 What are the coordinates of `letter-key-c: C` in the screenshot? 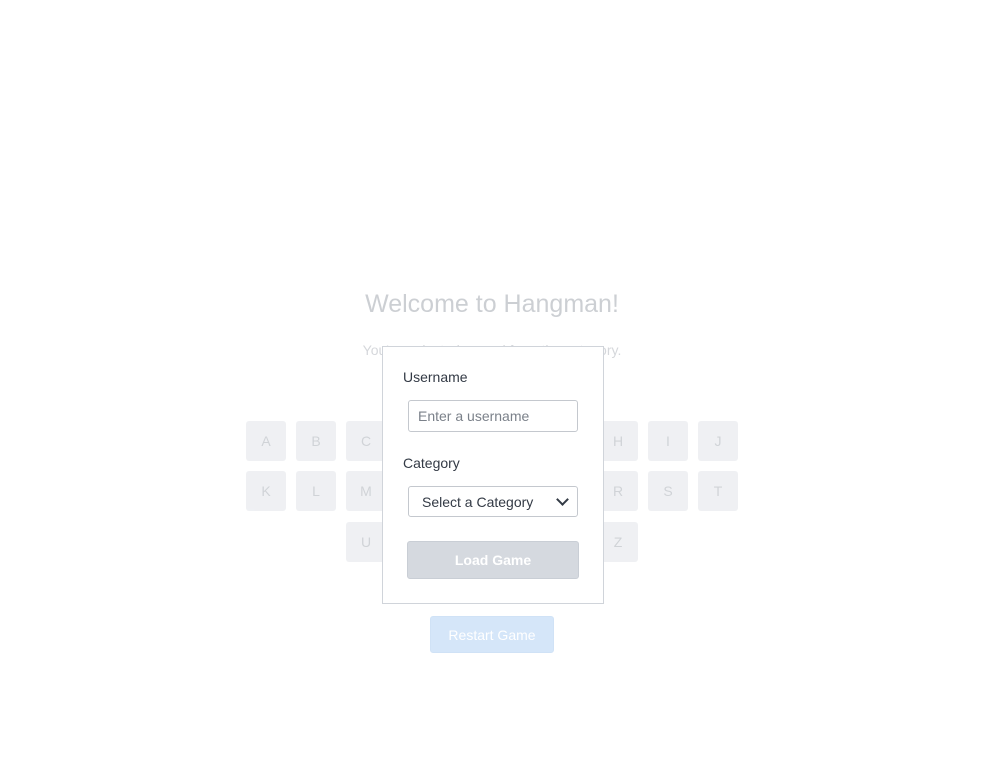 It's located at (366, 441).